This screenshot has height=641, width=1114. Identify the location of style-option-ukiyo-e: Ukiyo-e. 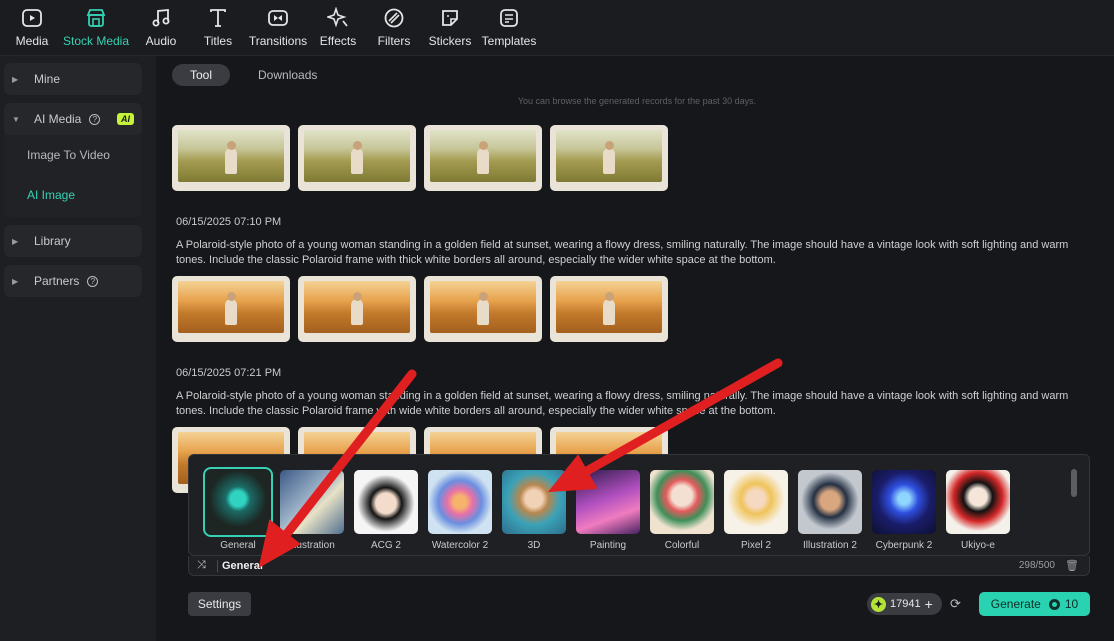
(978, 510).